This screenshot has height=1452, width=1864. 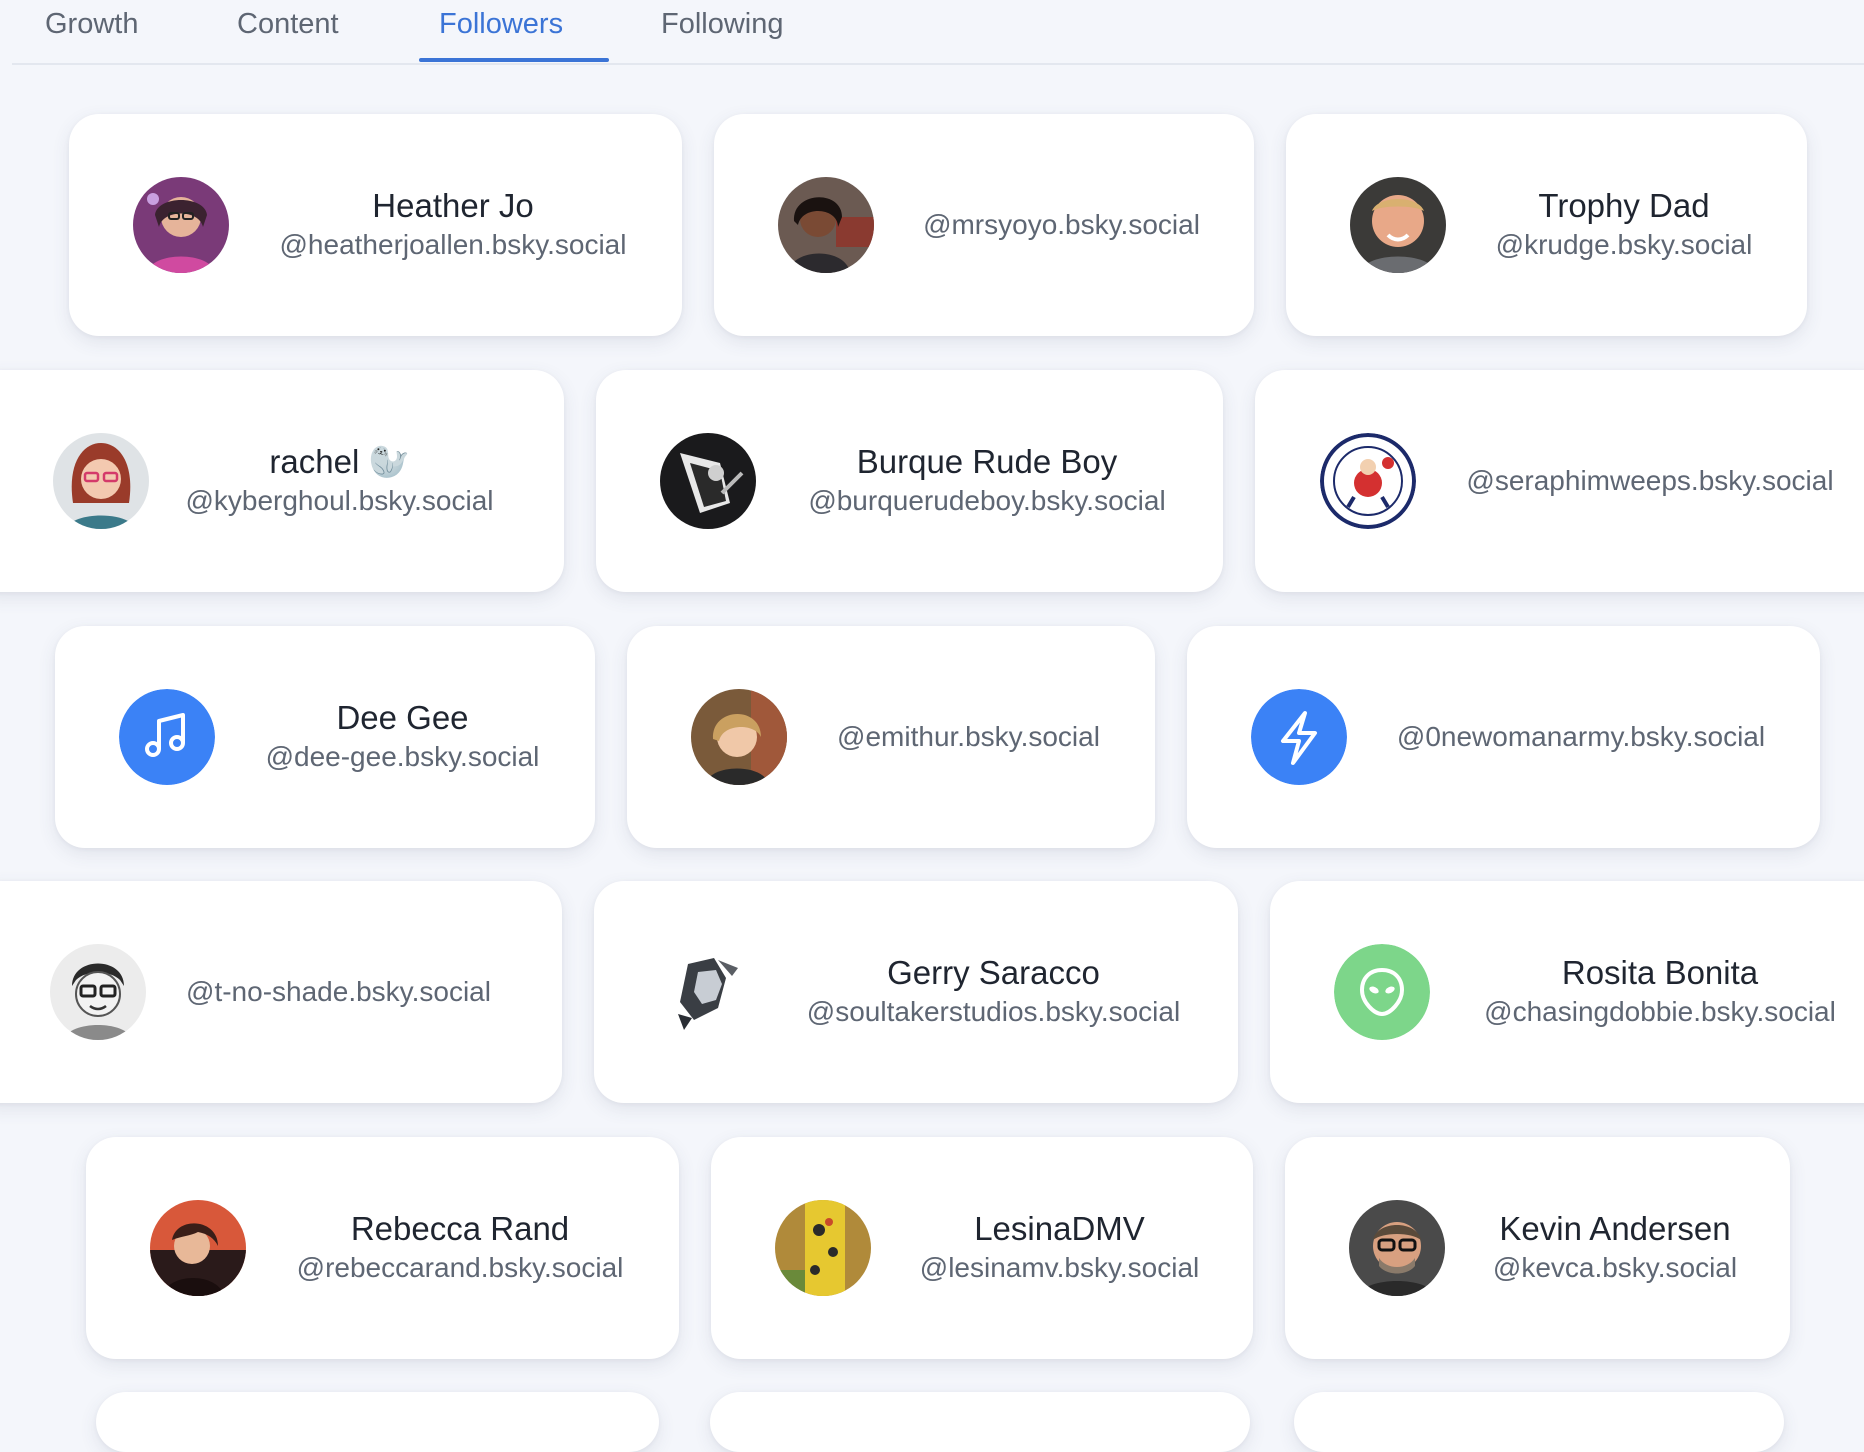 What do you see at coordinates (514, 60) in the screenshot?
I see `active-tab-indicator` at bounding box center [514, 60].